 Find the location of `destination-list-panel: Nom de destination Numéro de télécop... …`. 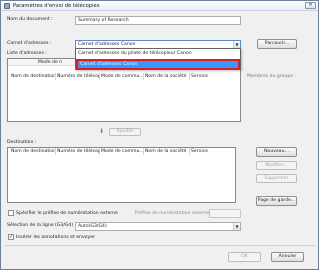

destination-list-panel: Nom de destination Numéro de télécop... … is located at coordinates (121, 175).